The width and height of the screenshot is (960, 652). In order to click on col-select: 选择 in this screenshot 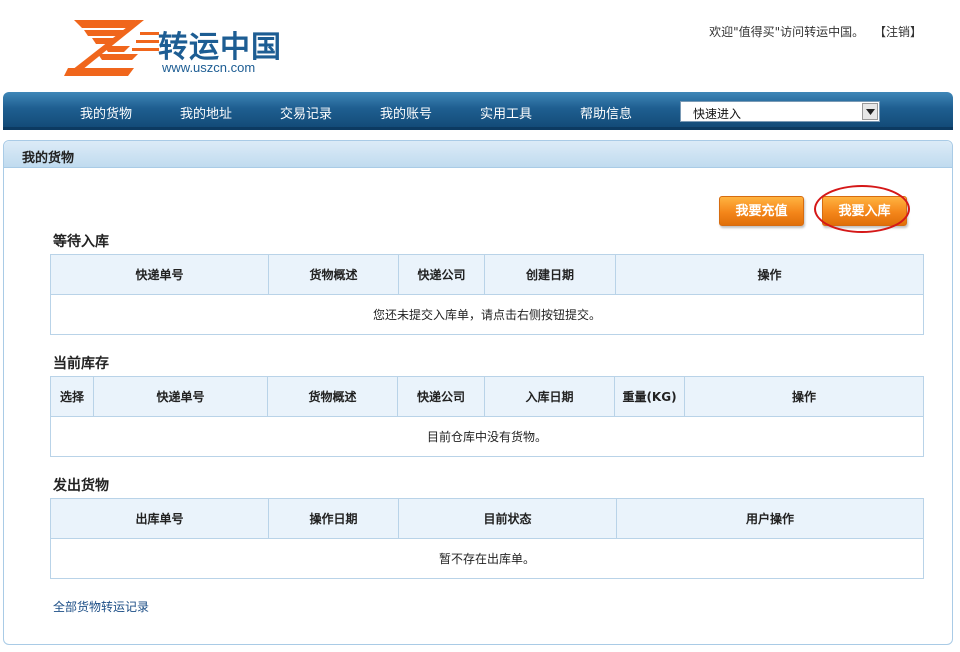, I will do `click(72, 396)`.